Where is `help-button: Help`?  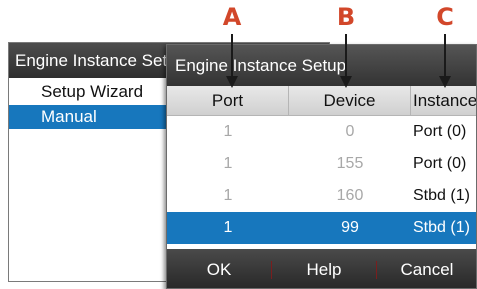 help-button: Help is located at coordinates (324, 268).